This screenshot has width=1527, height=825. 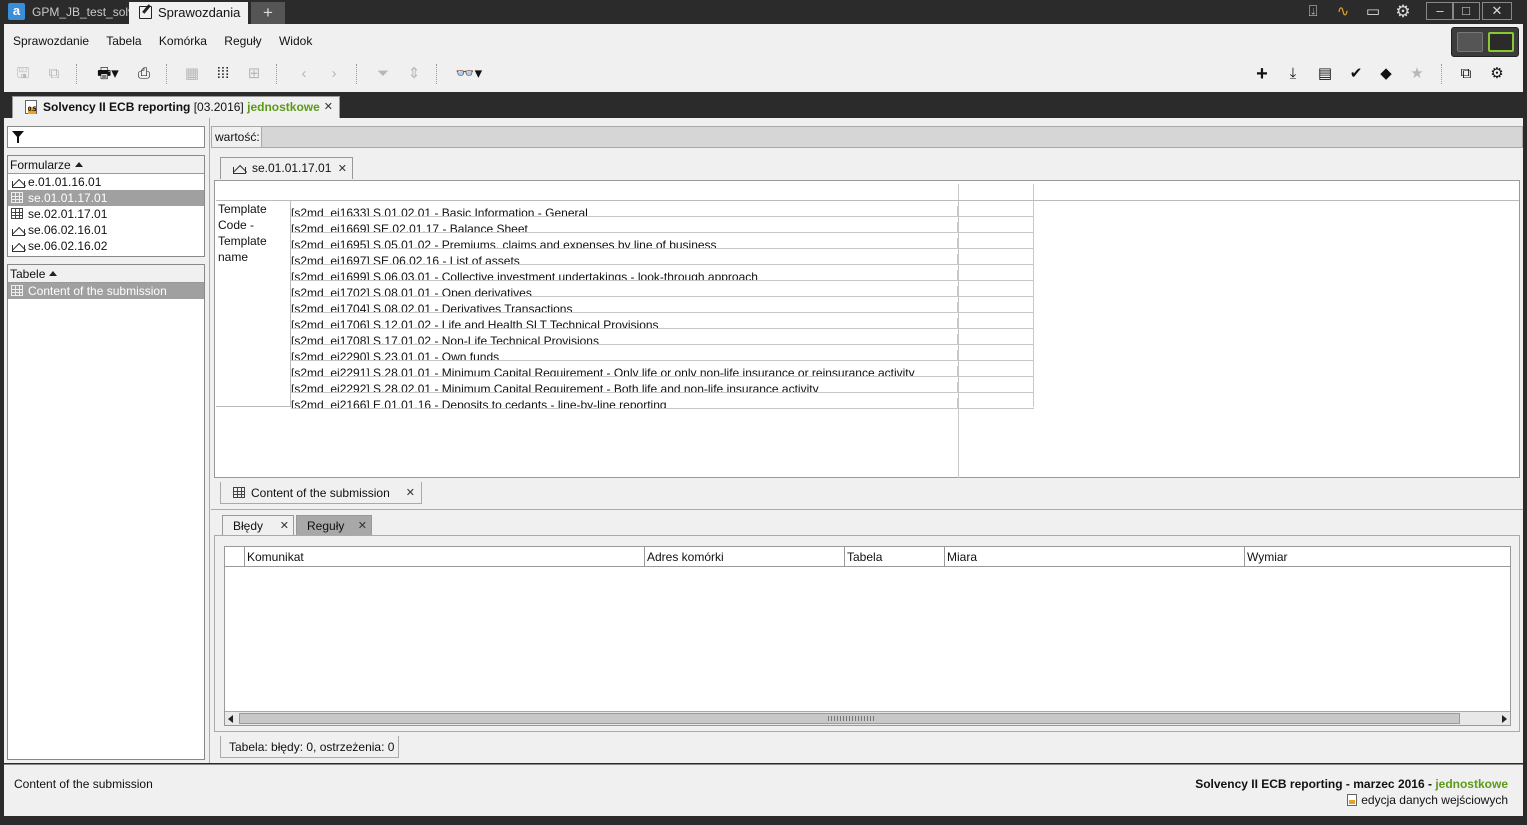 What do you see at coordinates (258, 525) in the screenshot?
I see `tab-errors: Błędy ✕` at bounding box center [258, 525].